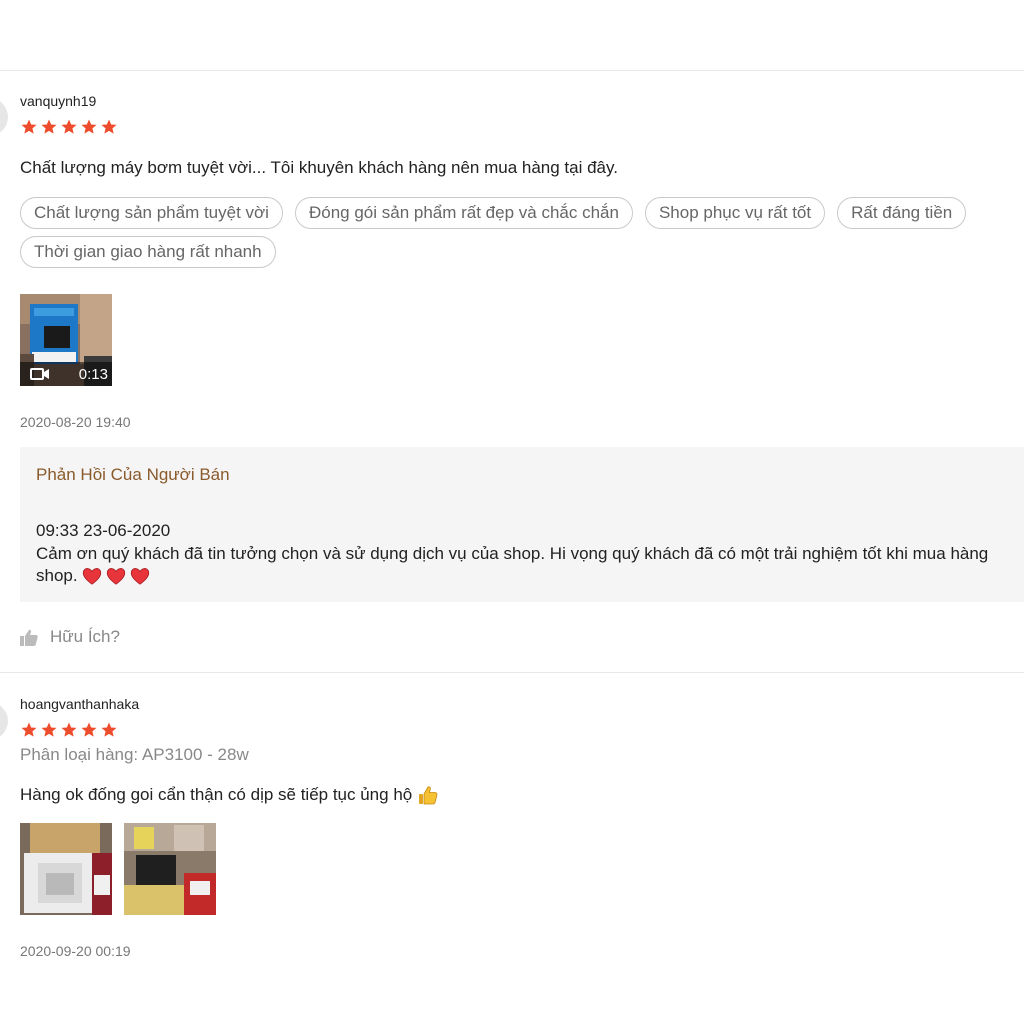  What do you see at coordinates (134, 754) in the screenshot?
I see `product-variation: Phân loại hàng: AP3100 - 28w` at bounding box center [134, 754].